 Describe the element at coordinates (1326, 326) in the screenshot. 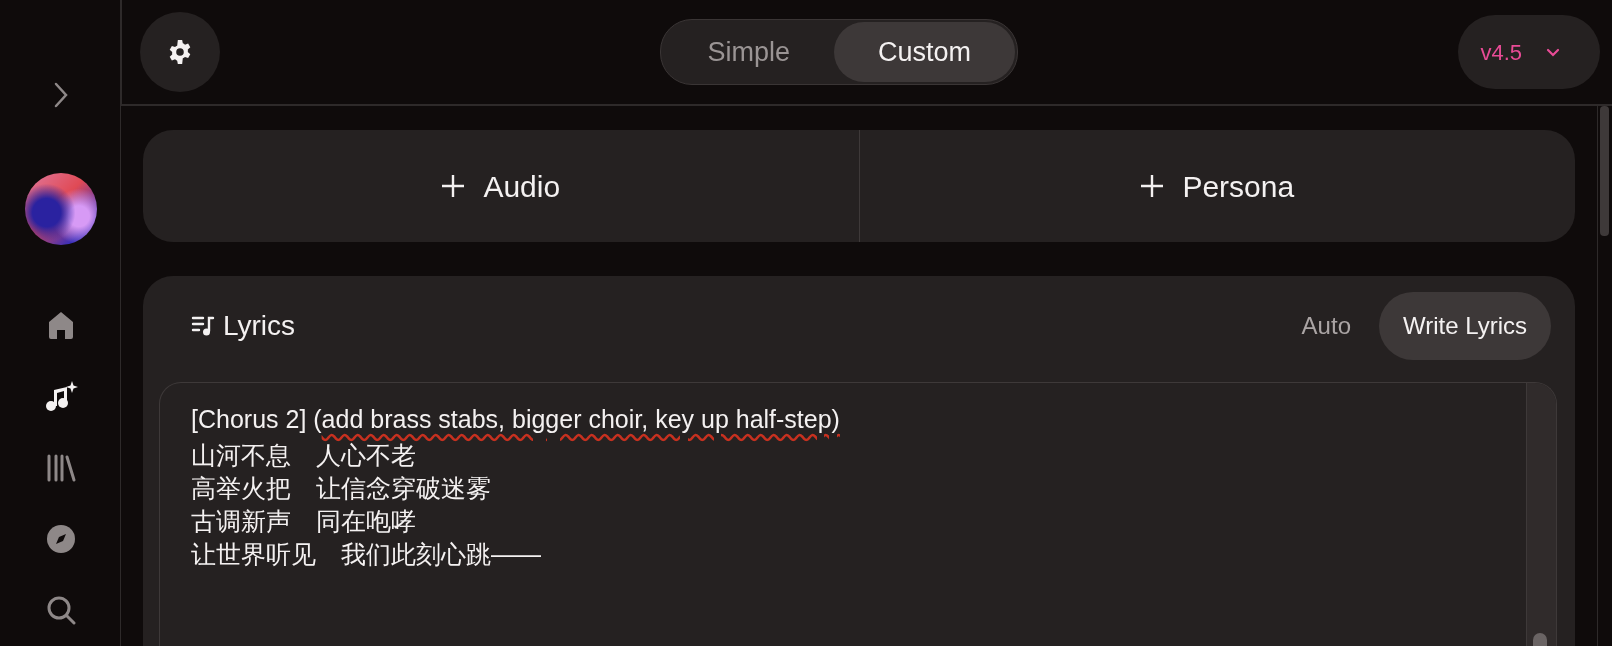

I see `lyrics-mode-tab: Auto` at that location.